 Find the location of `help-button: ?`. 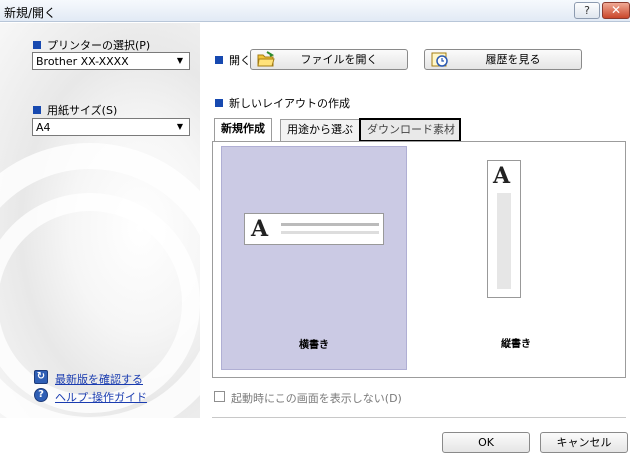

help-button: ? is located at coordinates (587, 10).